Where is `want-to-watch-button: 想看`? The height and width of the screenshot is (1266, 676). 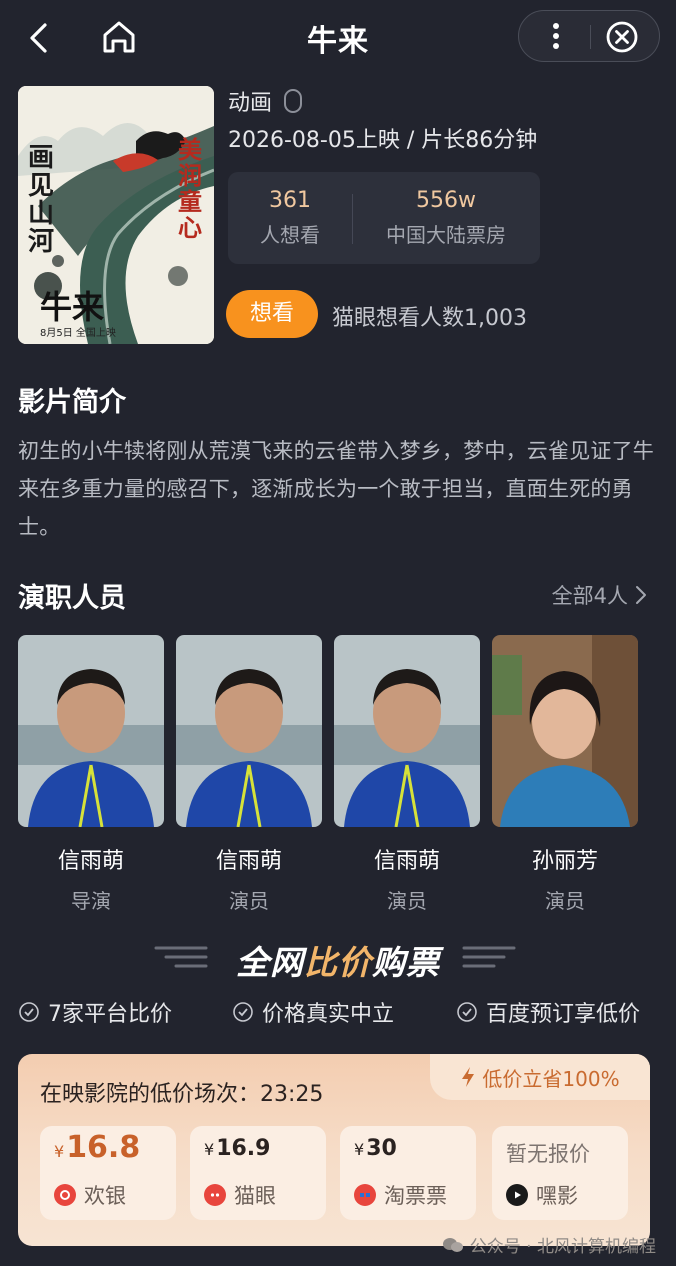 want-to-watch-button: 想看 is located at coordinates (272, 314).